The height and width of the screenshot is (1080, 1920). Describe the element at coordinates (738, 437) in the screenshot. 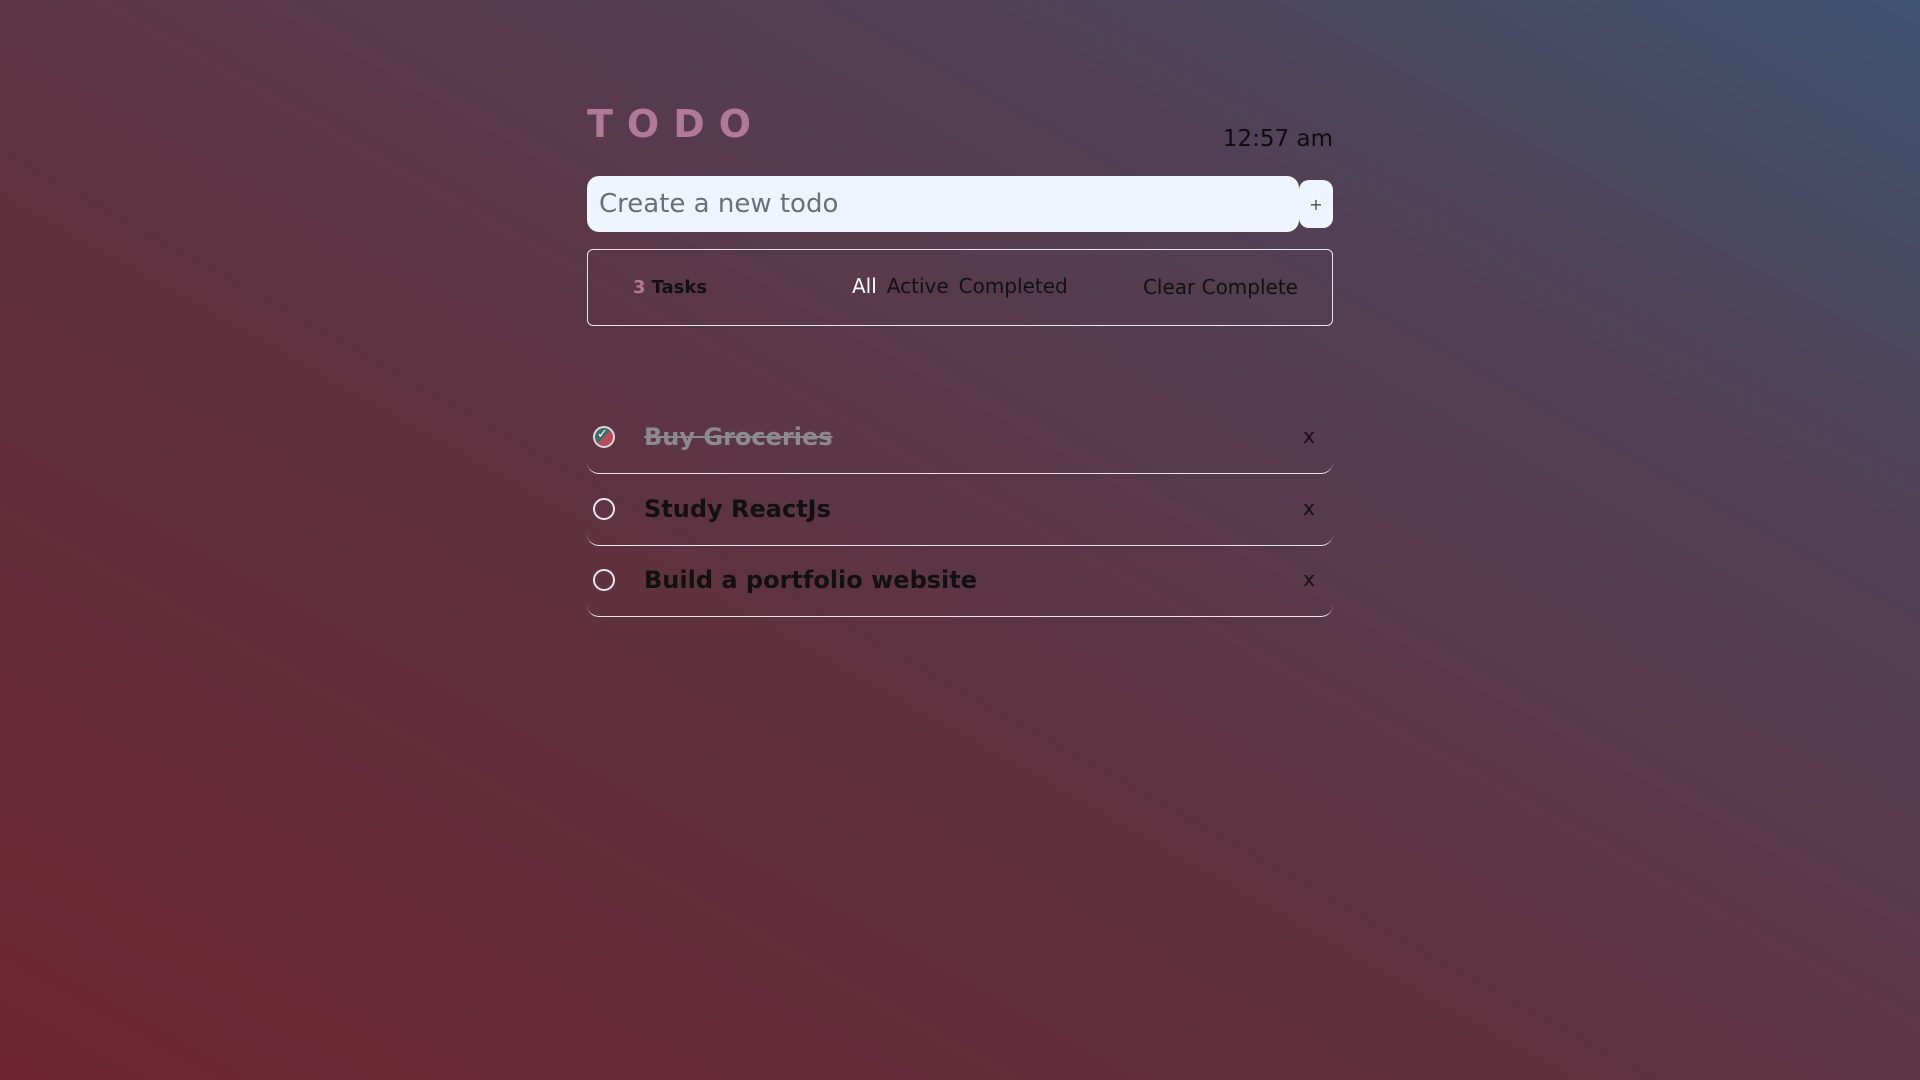

I see `todo-text: Buy Groceries` at that location.